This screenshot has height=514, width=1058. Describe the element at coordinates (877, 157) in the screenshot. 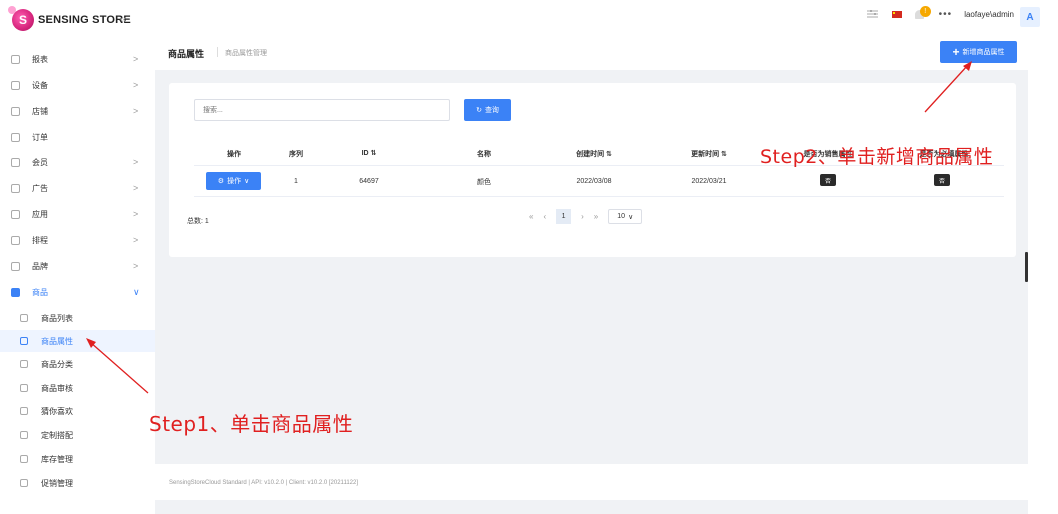

I see `step2-annotation: Step2、单击新增商品属性` at that location.